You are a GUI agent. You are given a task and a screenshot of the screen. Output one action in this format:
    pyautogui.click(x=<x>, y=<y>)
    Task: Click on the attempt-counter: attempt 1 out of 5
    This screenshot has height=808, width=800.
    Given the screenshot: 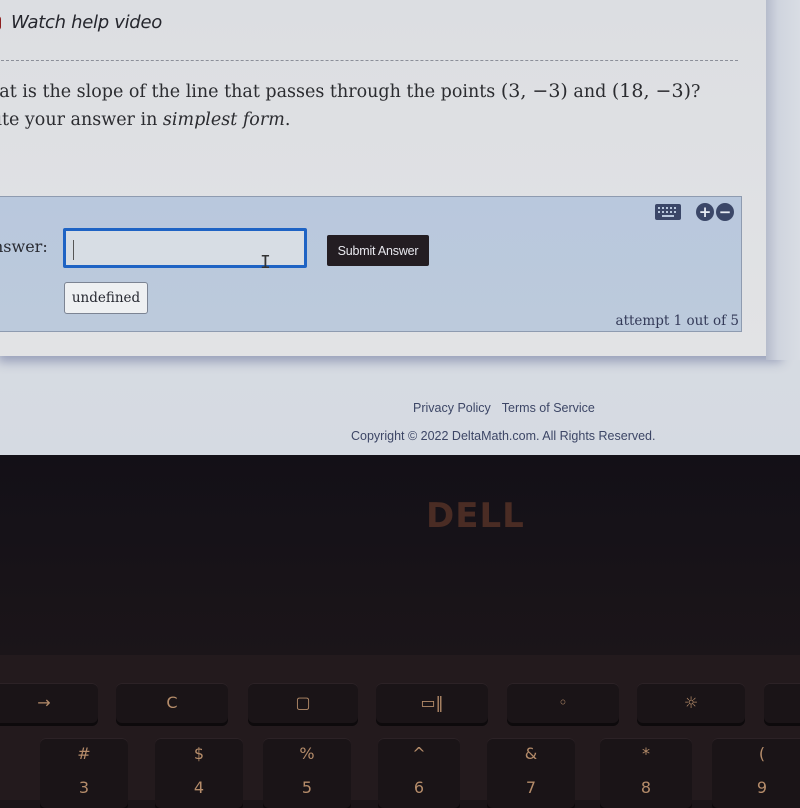 What is the action you would take?
    pyautogui.click(x=677, y=321)
    